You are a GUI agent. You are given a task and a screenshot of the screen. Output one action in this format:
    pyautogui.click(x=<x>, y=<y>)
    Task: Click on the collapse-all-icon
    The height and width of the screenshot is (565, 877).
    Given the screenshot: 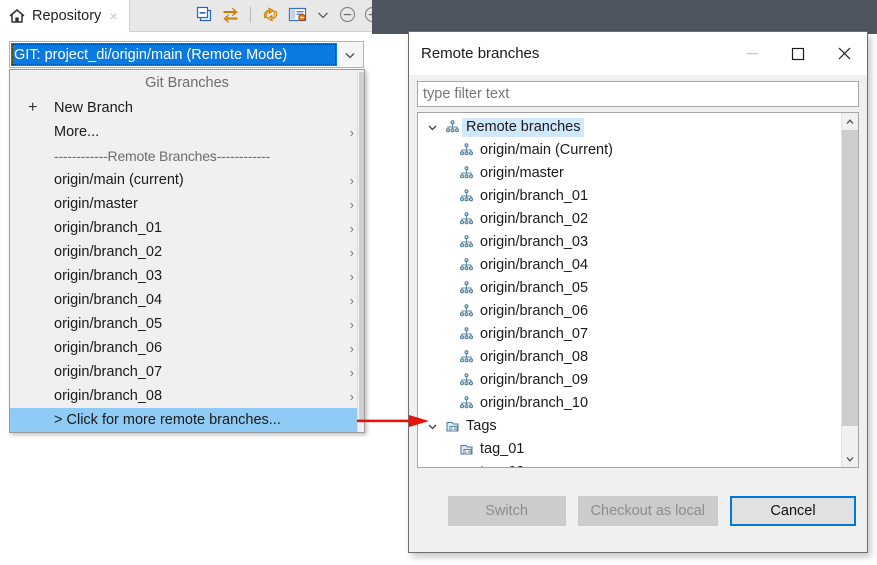 What is the action you would take?
    pyautogui.click(x=204, y=14)
    